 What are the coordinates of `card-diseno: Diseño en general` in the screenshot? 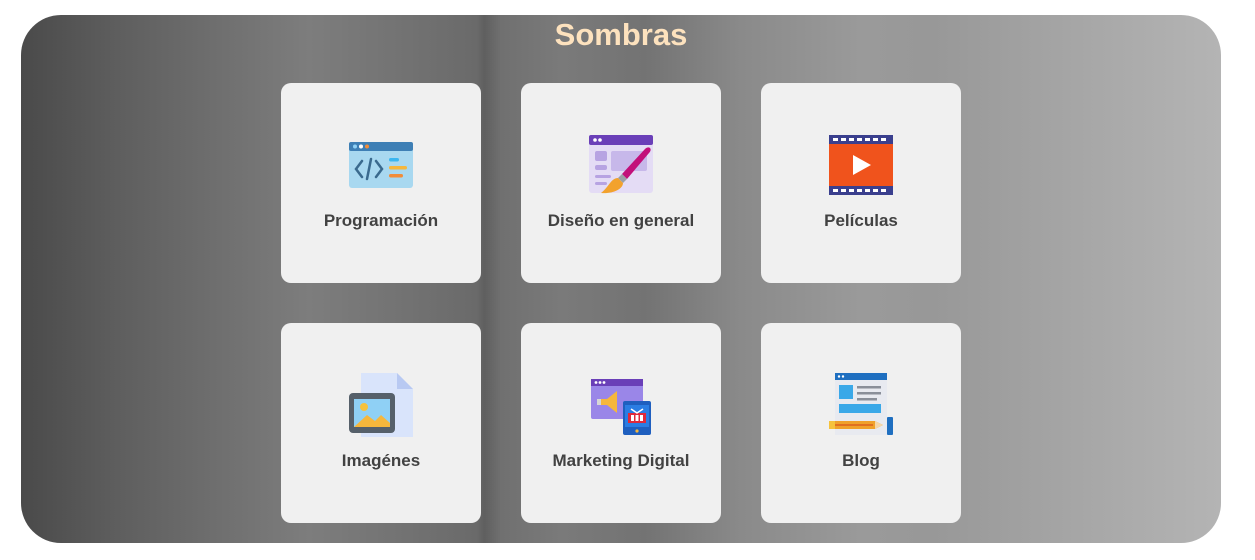 It's located at (621, 183).